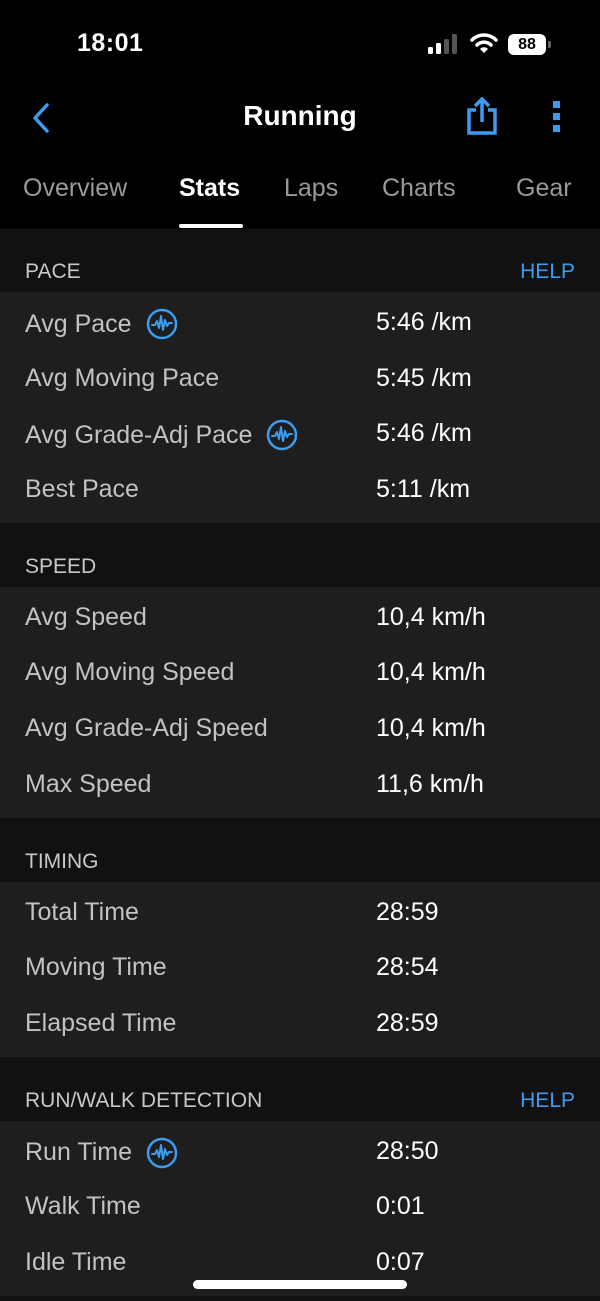  Describe the element at coordinates (423, 489) in the screenshot. I see `stat-value: 5:11 /km` at that location.